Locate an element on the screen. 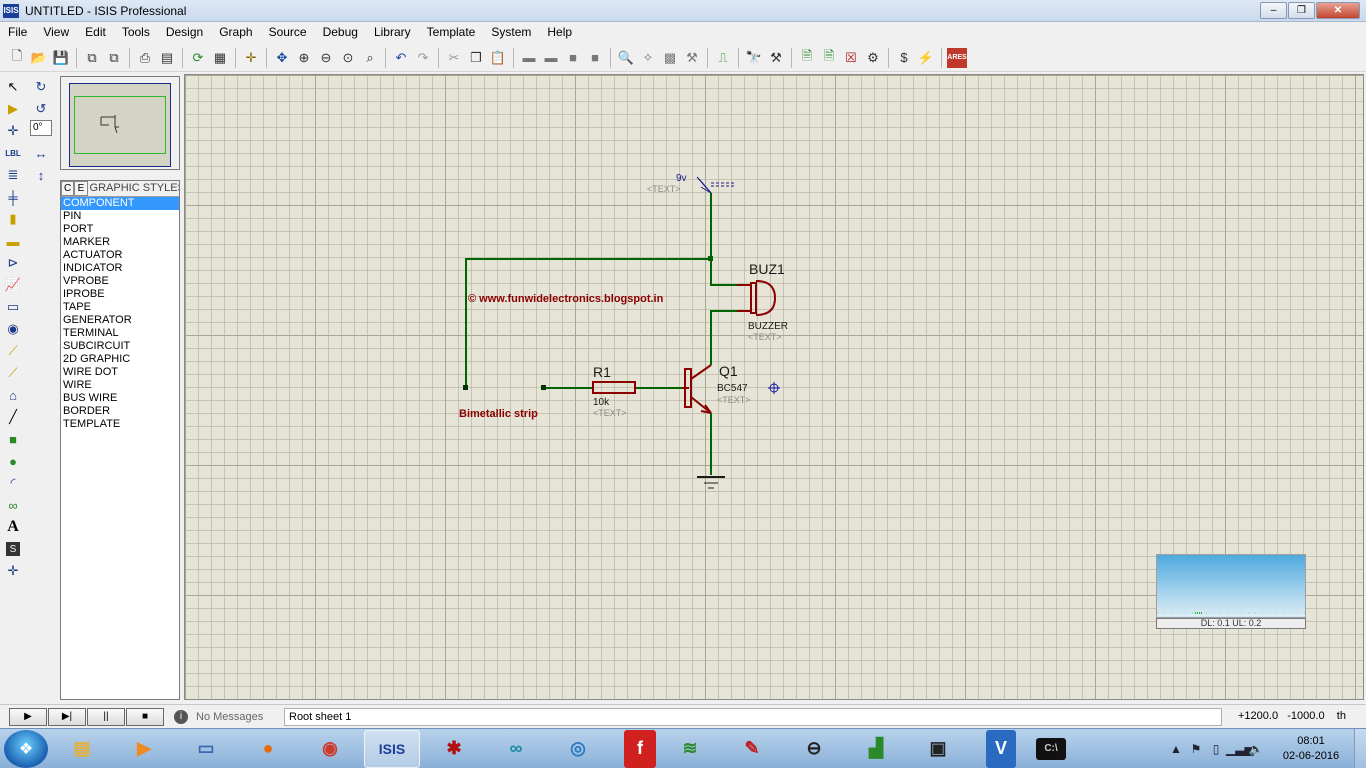 The width and height of the screenshot is (1366, 768). menu-debug: Debug is located at coordinates (340, 32).